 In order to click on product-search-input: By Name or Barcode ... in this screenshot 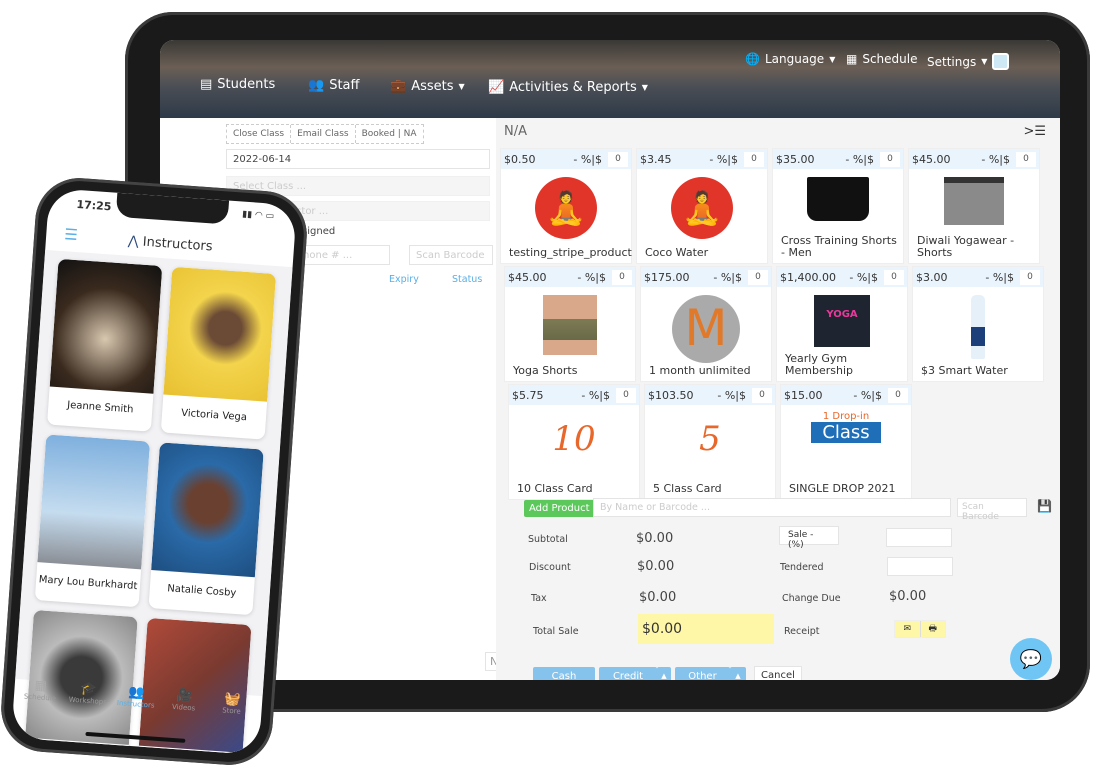, I will do `click(772, 507)`.